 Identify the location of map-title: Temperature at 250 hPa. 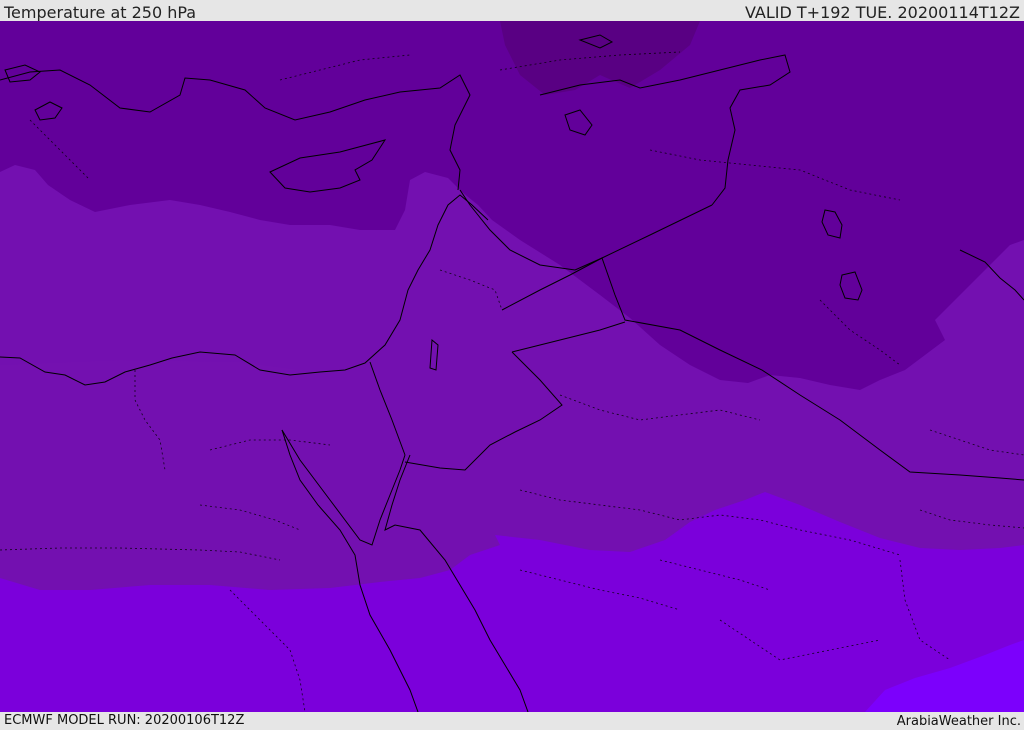
(100, 12).